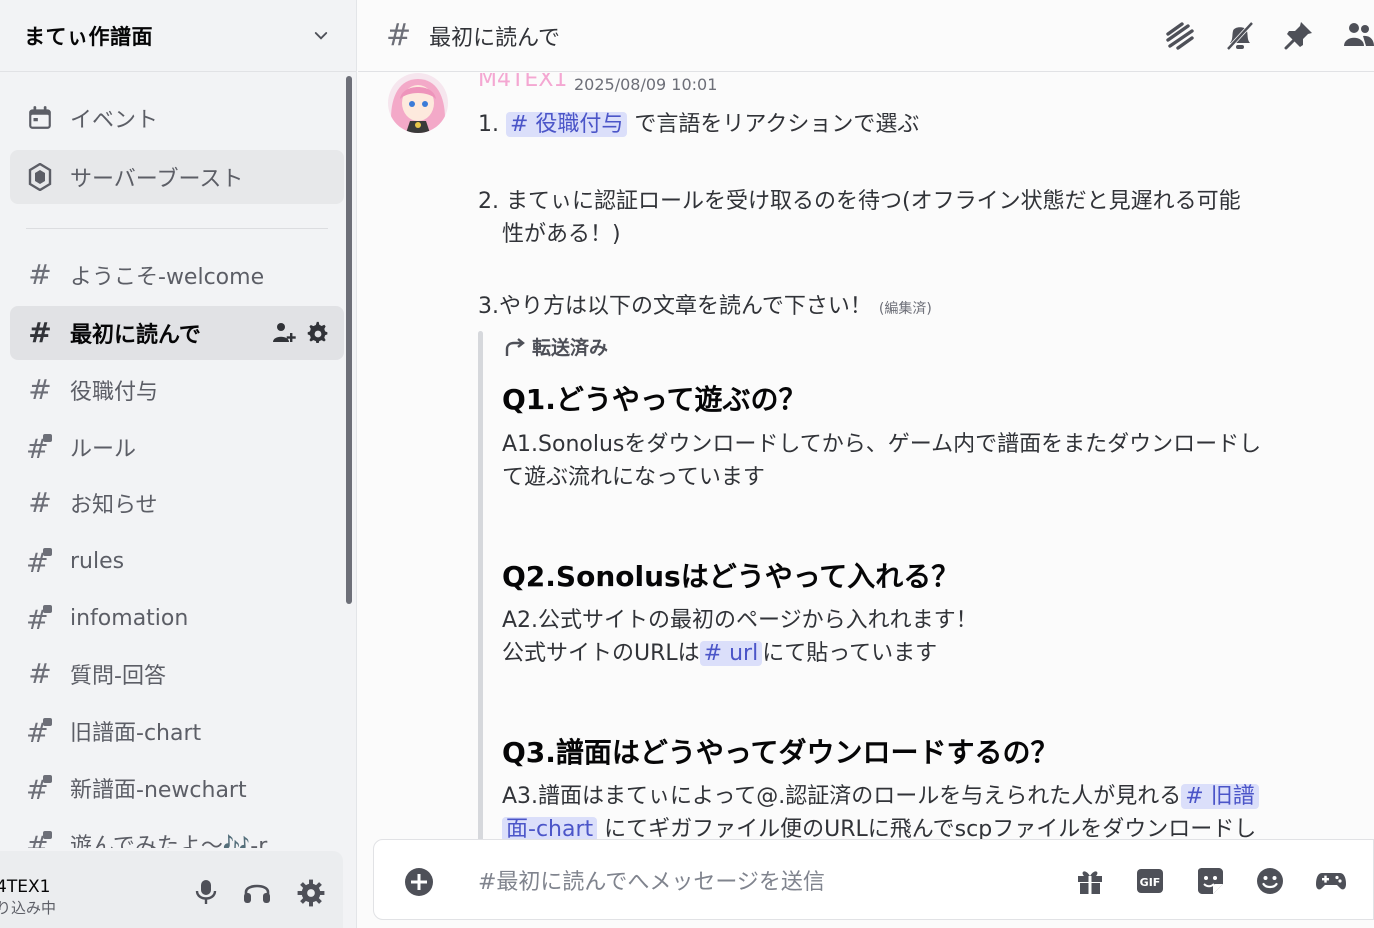  What do you see at coordinates (321, 35) in the screenshot?
I see `chevron-down-icon` at bounding box center [321, 35].